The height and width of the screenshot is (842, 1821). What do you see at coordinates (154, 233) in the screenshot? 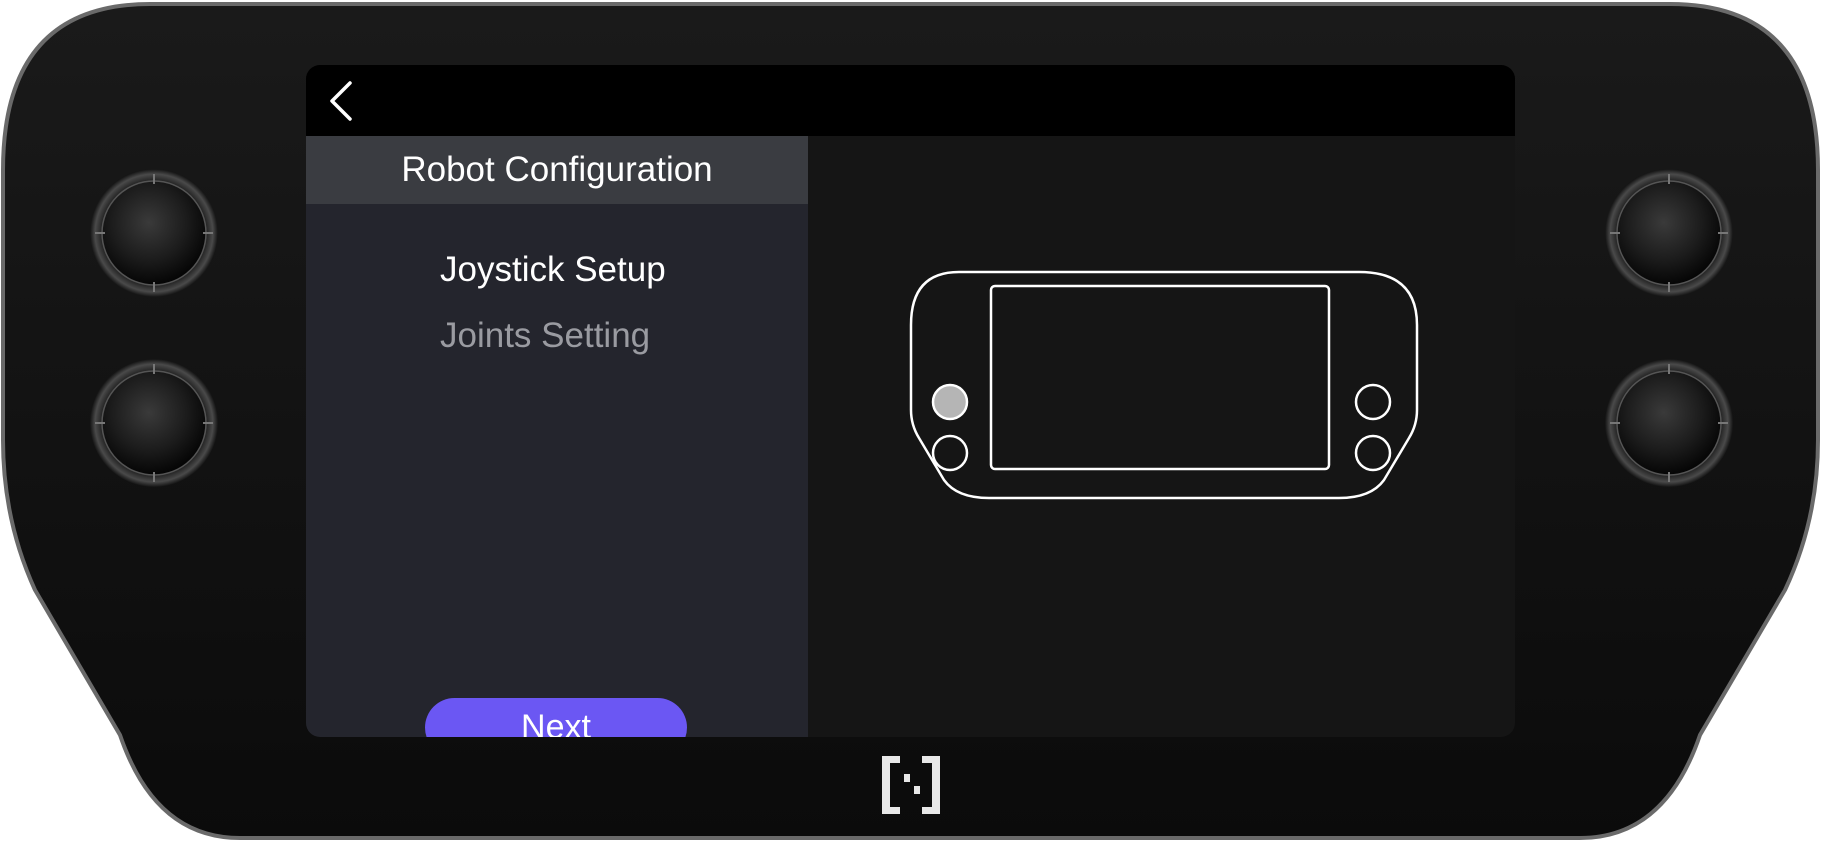
I see `left-top-joystick` at bounding box center [154, 233].